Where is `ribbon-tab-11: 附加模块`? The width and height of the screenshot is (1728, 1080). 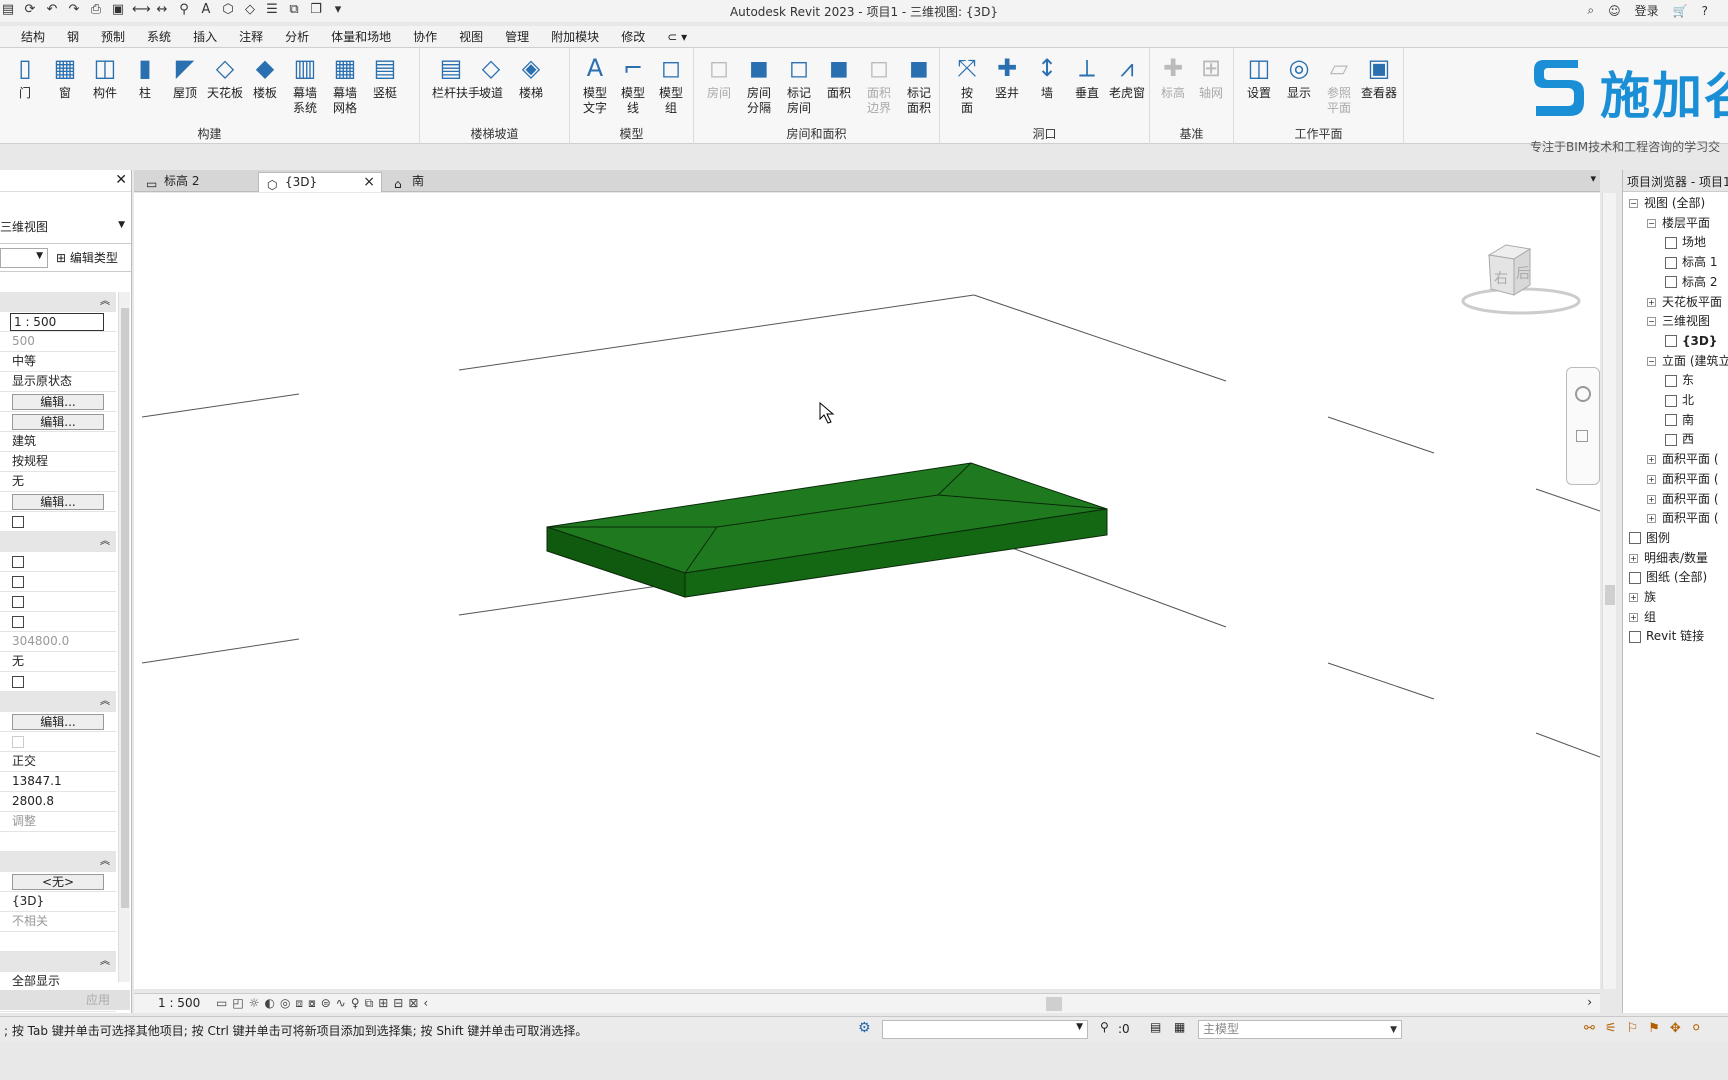 ribbon-tab-11: 附加模块 is located at coordinates (575, 37).